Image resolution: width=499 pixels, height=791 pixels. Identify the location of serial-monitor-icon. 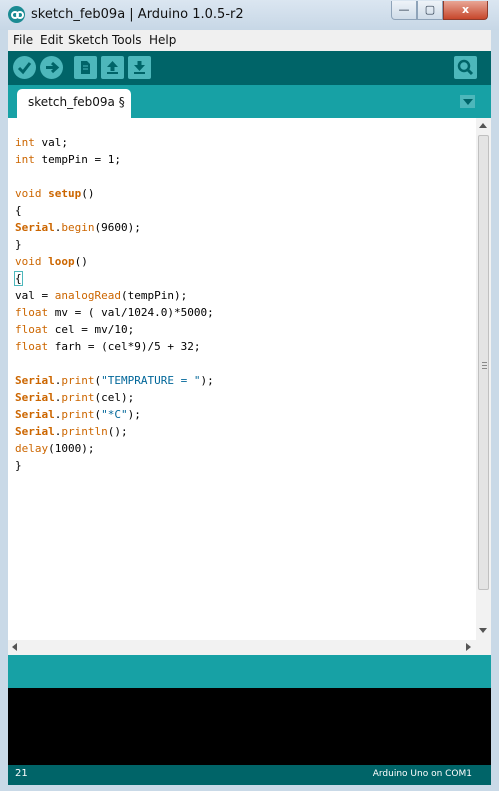
(465, 67).